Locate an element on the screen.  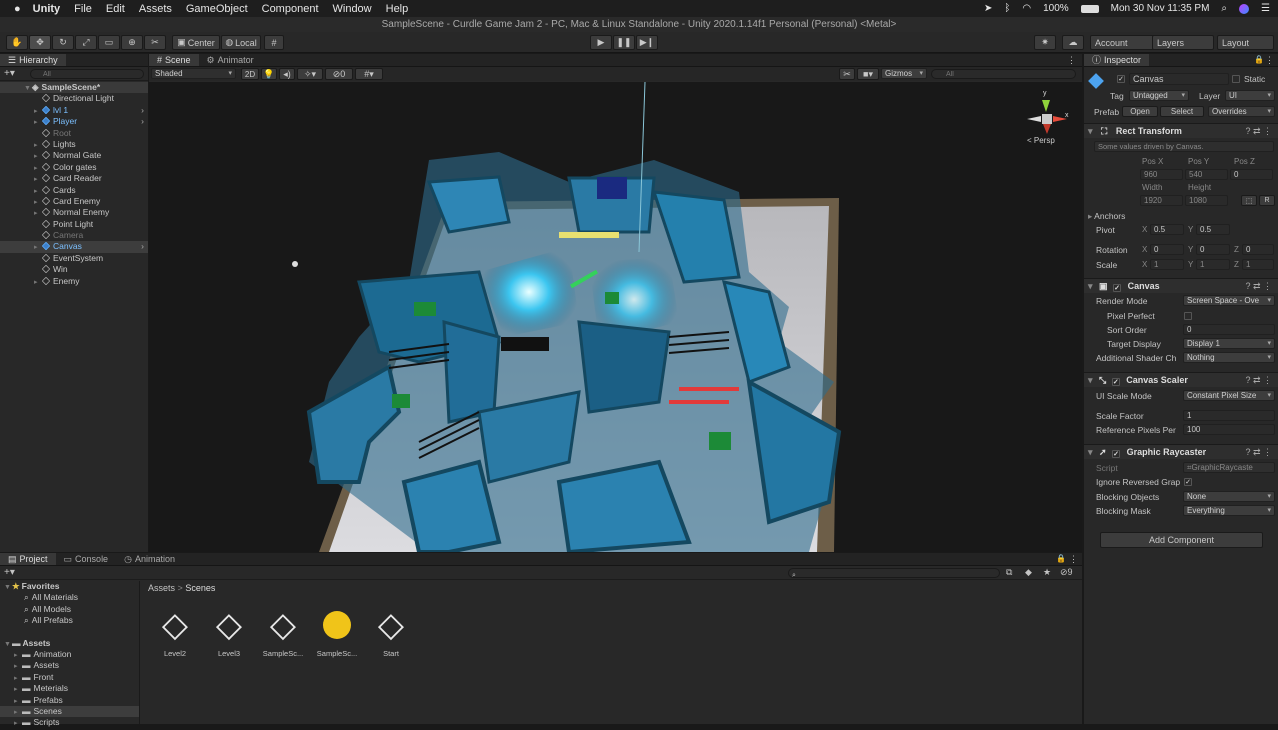
menu-gameobject: GameObject is located at coordinates (217, 9).